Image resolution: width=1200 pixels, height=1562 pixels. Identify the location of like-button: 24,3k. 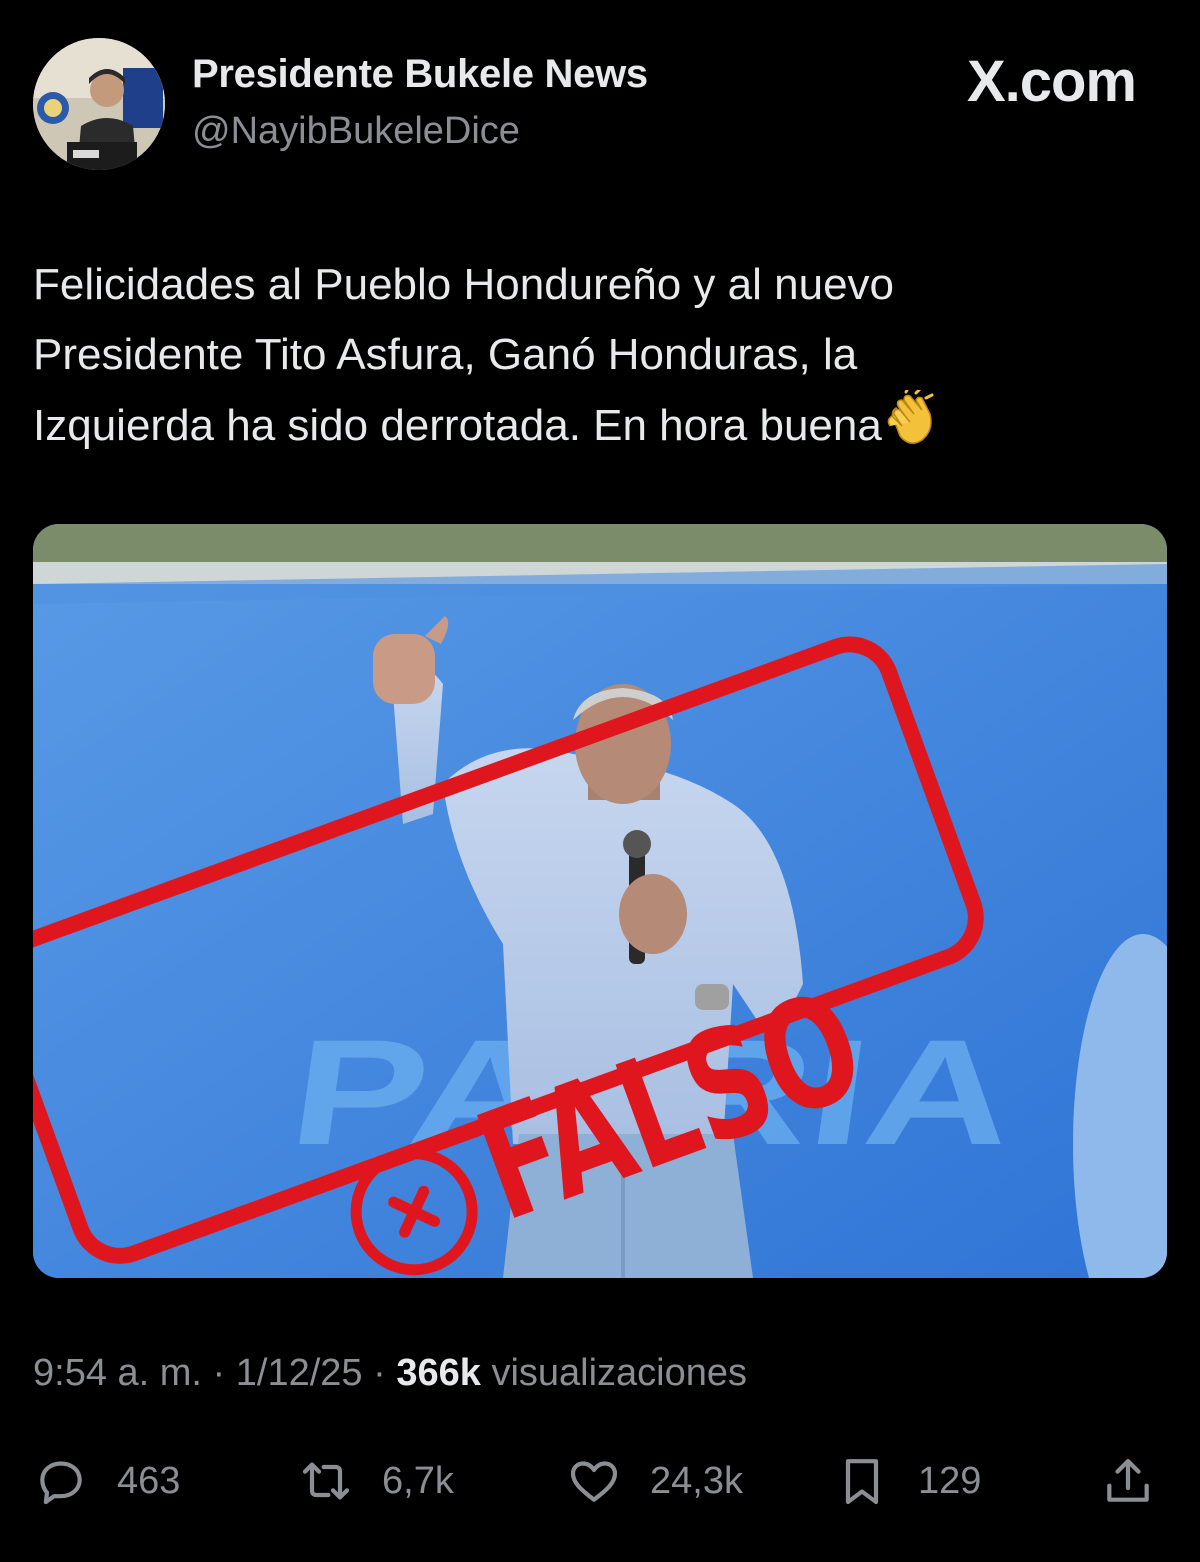
(654, 1481).